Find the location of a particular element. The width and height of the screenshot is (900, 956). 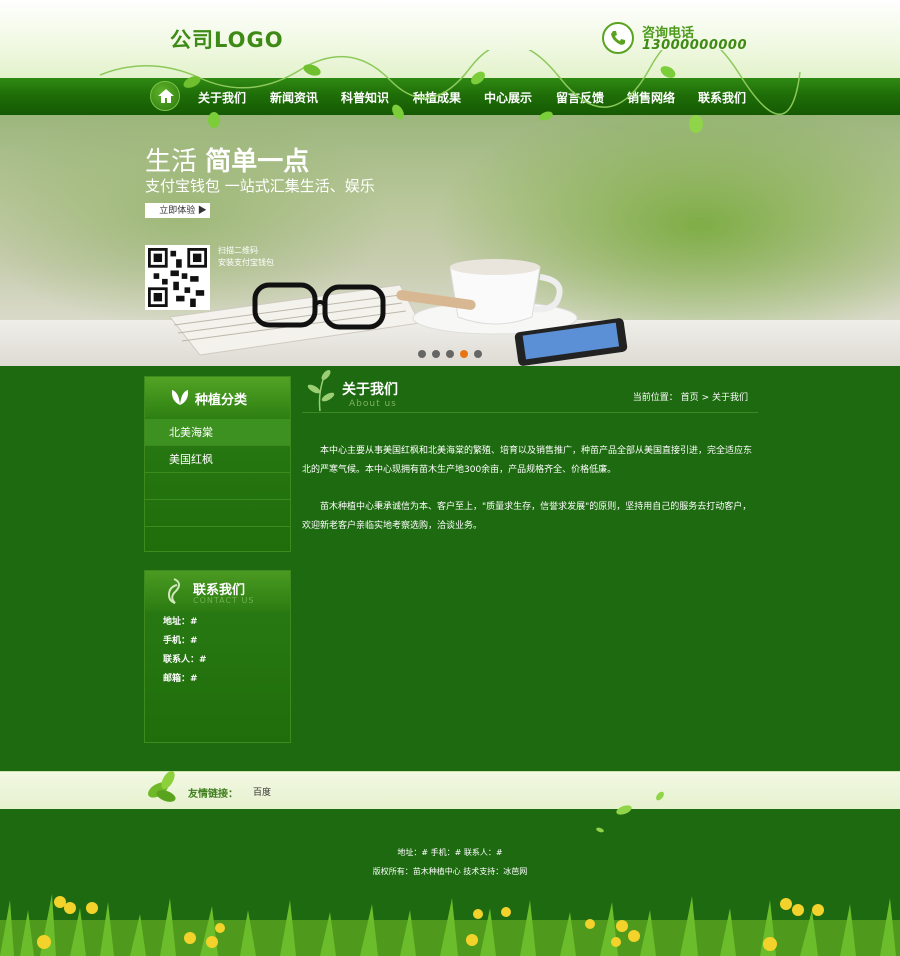

coffee-newspaper-illustration is located at coordinates (398, 312).